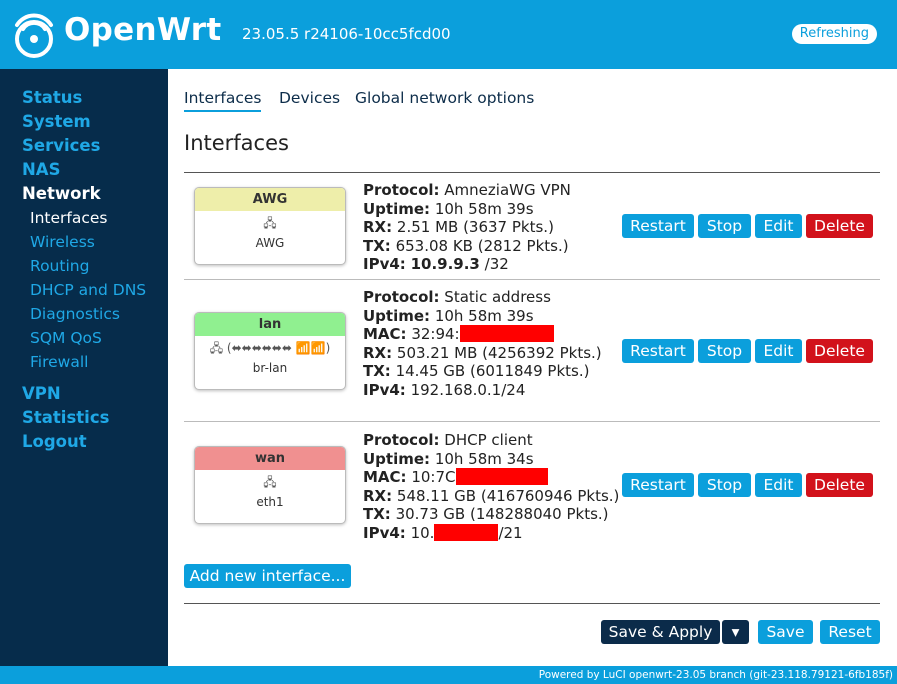 This screenshot has width=897, height=684. I want to click on sidebar-item-statistics: Statistics, so click(65, 418).